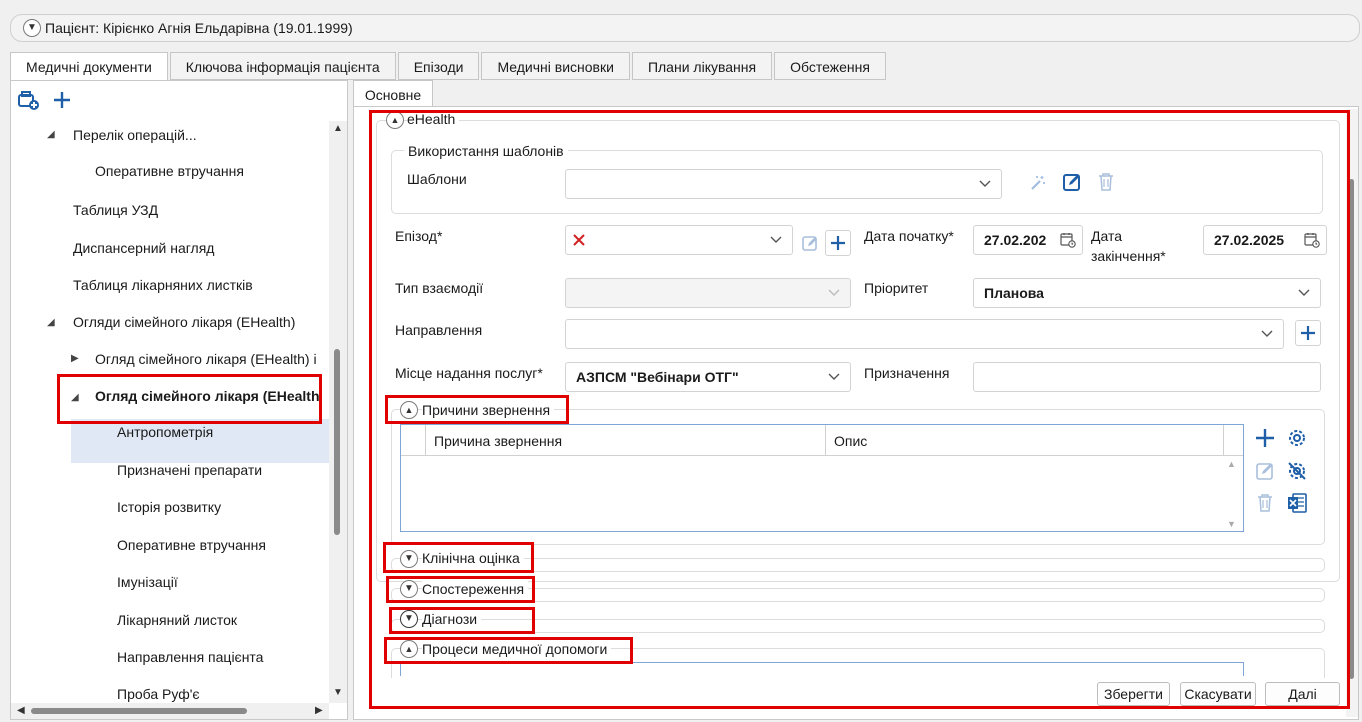  Describe the element at coordinates (1249, 240) in the screenshot. I see `end-date-value: 27.02.2025` at that location.